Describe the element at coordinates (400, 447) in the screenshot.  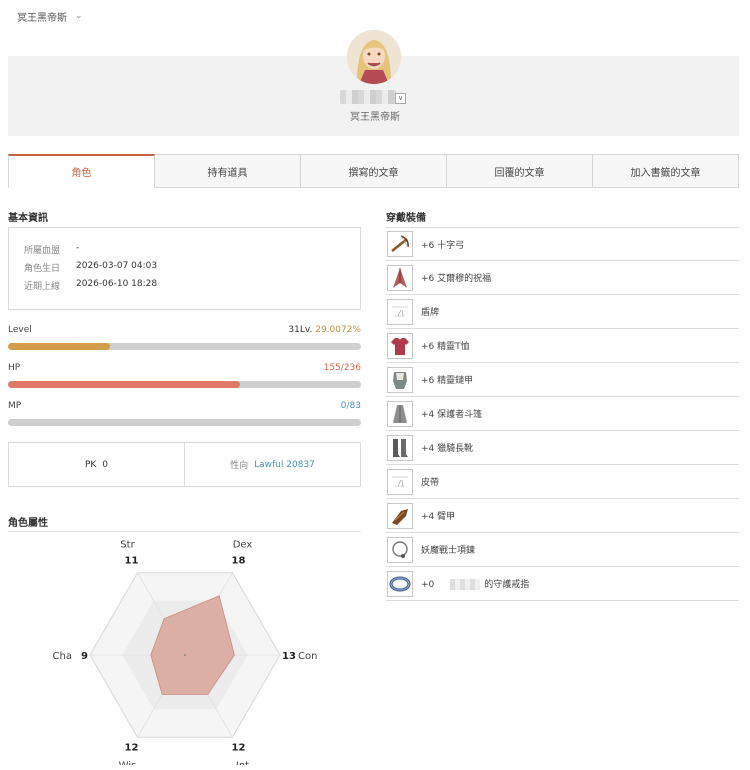
I see `boots-icon` at that location.